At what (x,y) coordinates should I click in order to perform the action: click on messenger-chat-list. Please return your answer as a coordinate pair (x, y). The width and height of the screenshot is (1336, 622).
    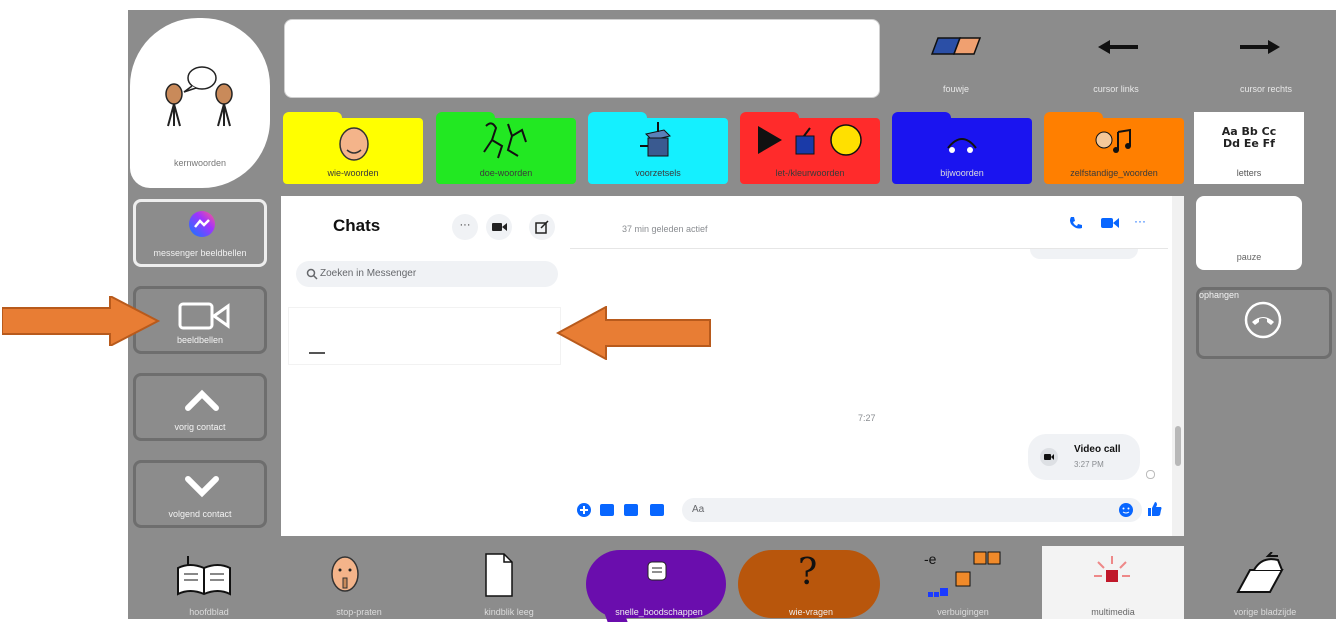
    Looking at the image, I should click on (425, 366).